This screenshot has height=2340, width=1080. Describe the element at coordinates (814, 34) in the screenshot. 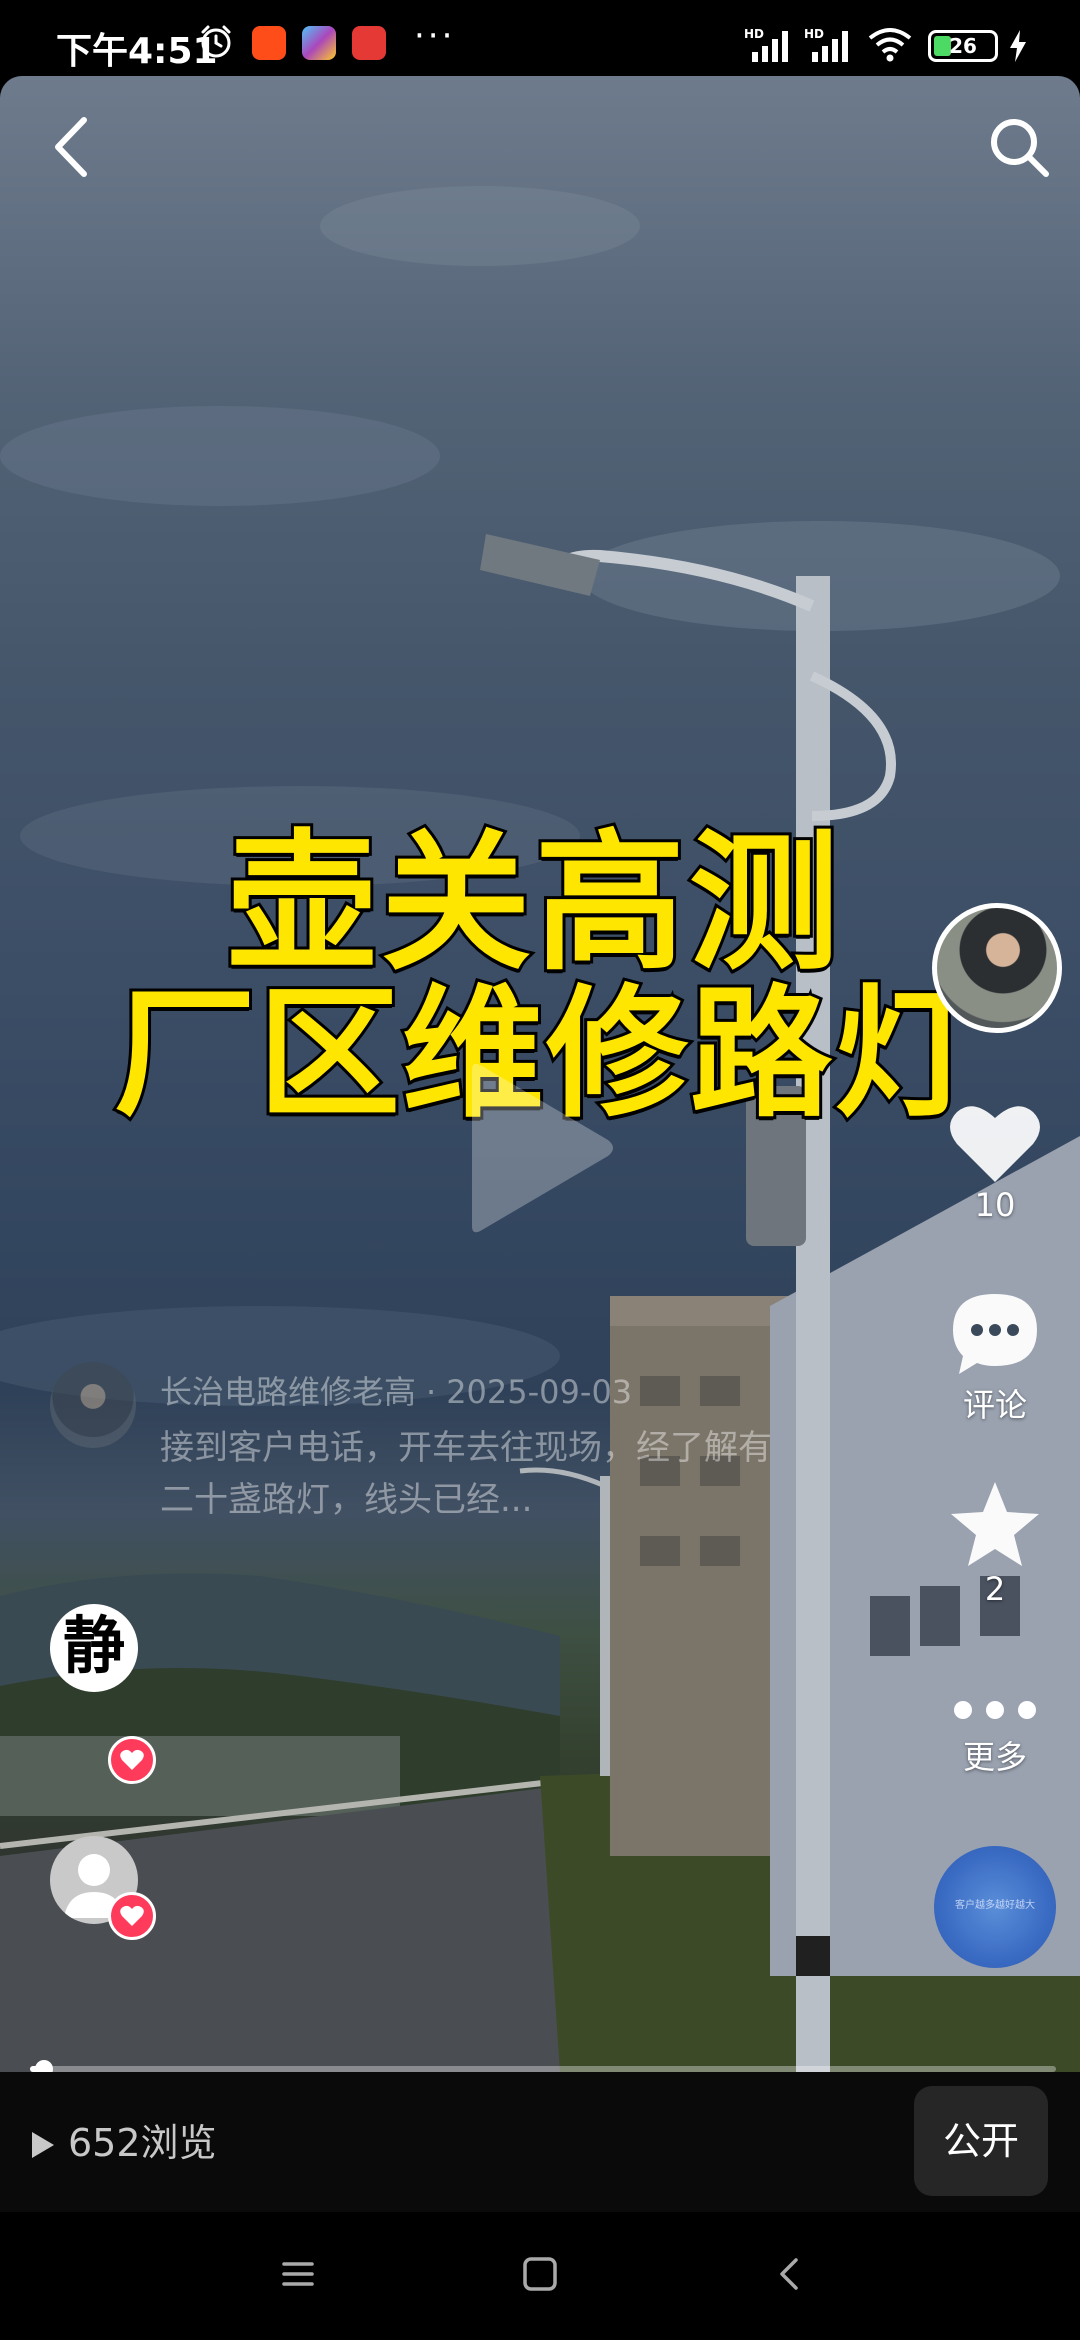

I see `signal-hd-label-2: HD` at that location.